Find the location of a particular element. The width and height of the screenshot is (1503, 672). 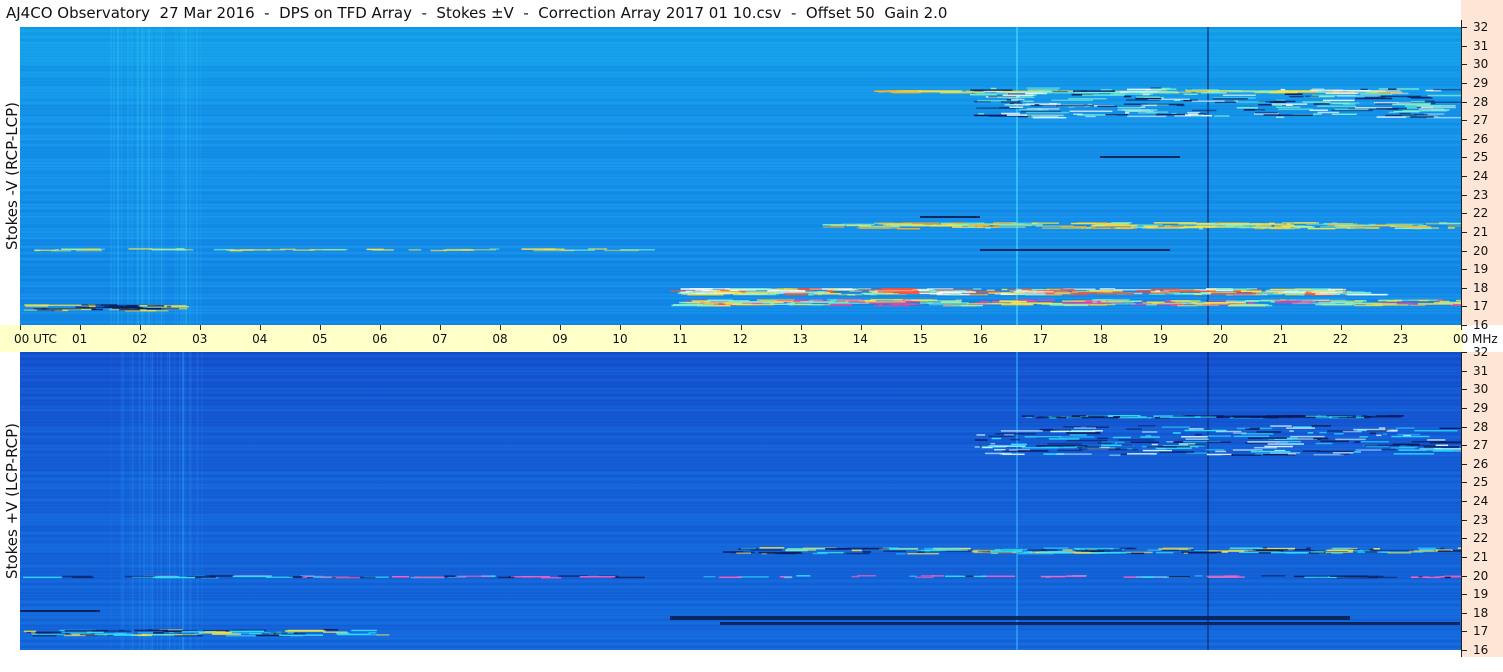

time-tick-mark is located at coordinates (201, 327).